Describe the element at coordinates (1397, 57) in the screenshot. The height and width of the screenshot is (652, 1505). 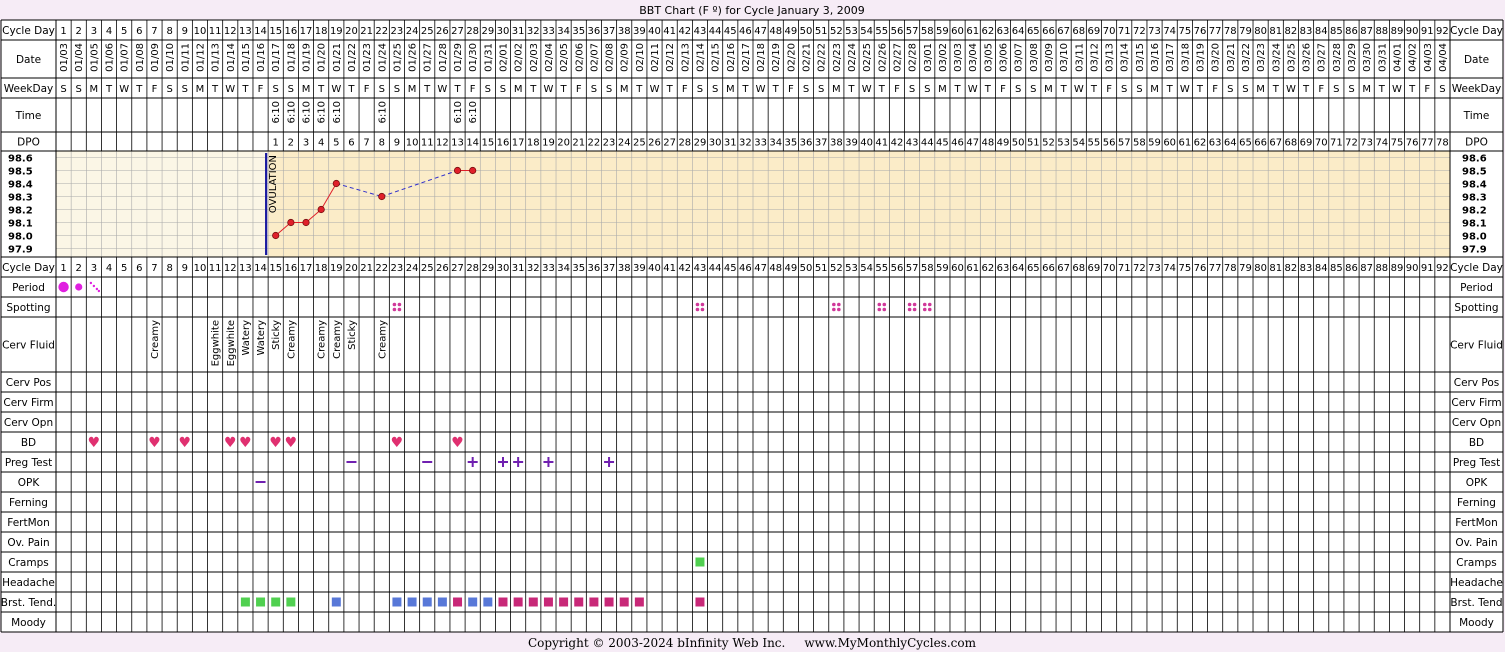
I see `date-label: 04/01` at that location.